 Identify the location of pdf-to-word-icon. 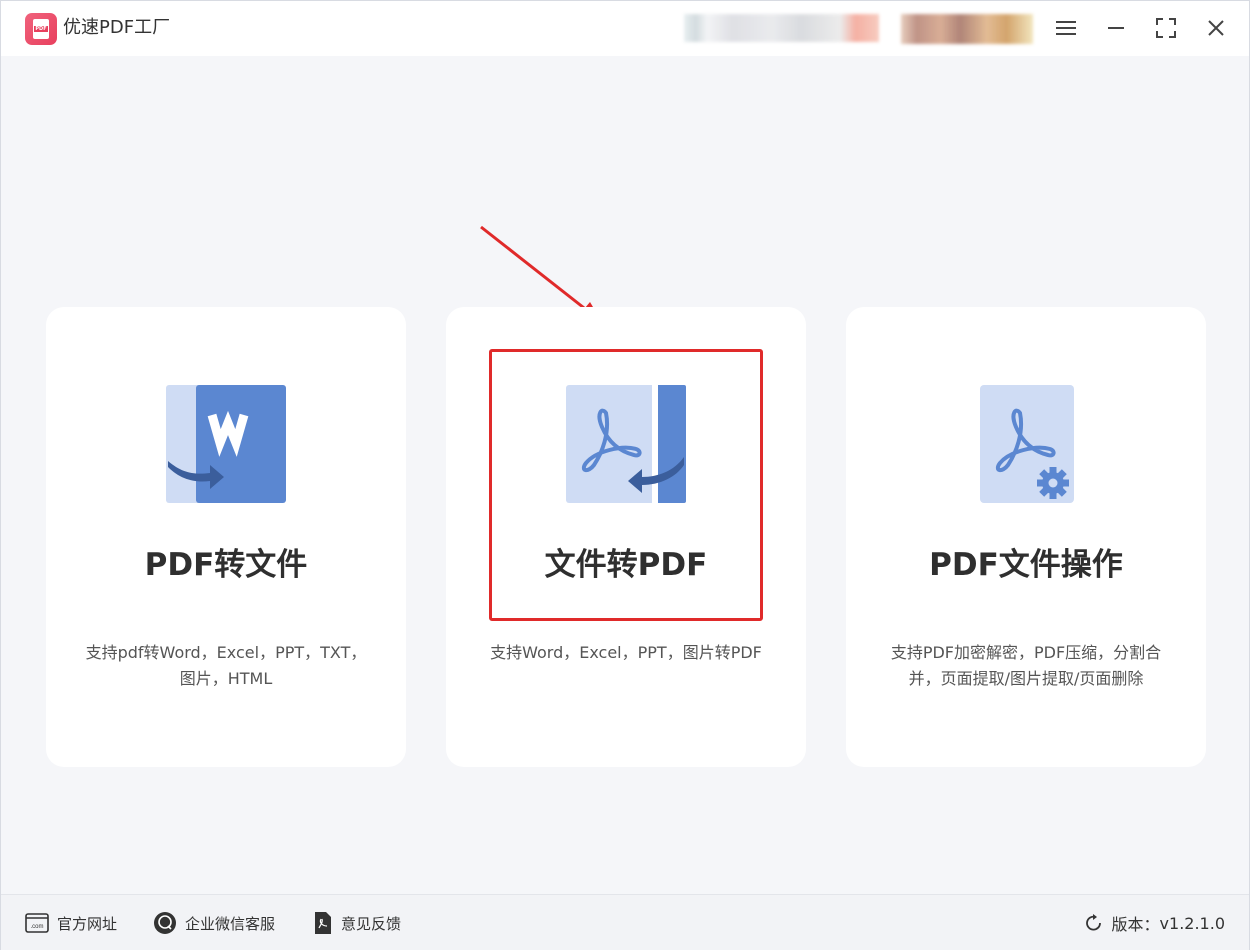
(226, 445).